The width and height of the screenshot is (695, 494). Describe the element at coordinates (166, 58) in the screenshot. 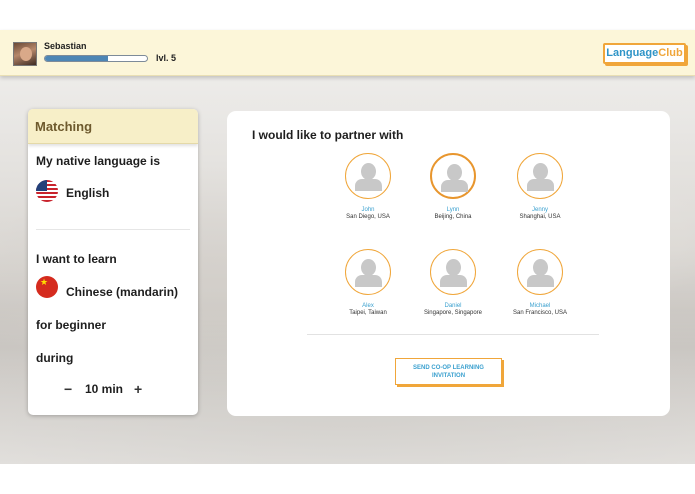

I see `level-label: lvl. 5` at that location.